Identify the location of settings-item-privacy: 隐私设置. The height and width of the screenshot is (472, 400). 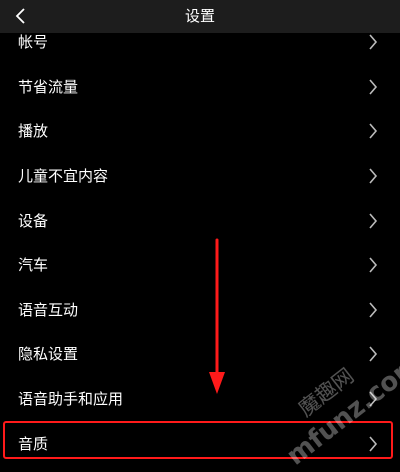
(200, 354).